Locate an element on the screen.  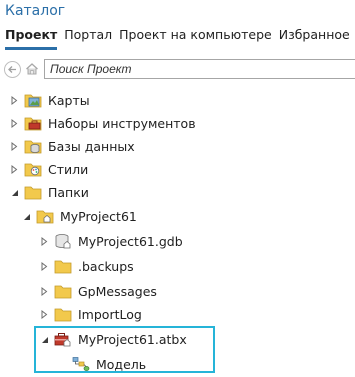
home-folder-icon is located at coordinates (45, 216).